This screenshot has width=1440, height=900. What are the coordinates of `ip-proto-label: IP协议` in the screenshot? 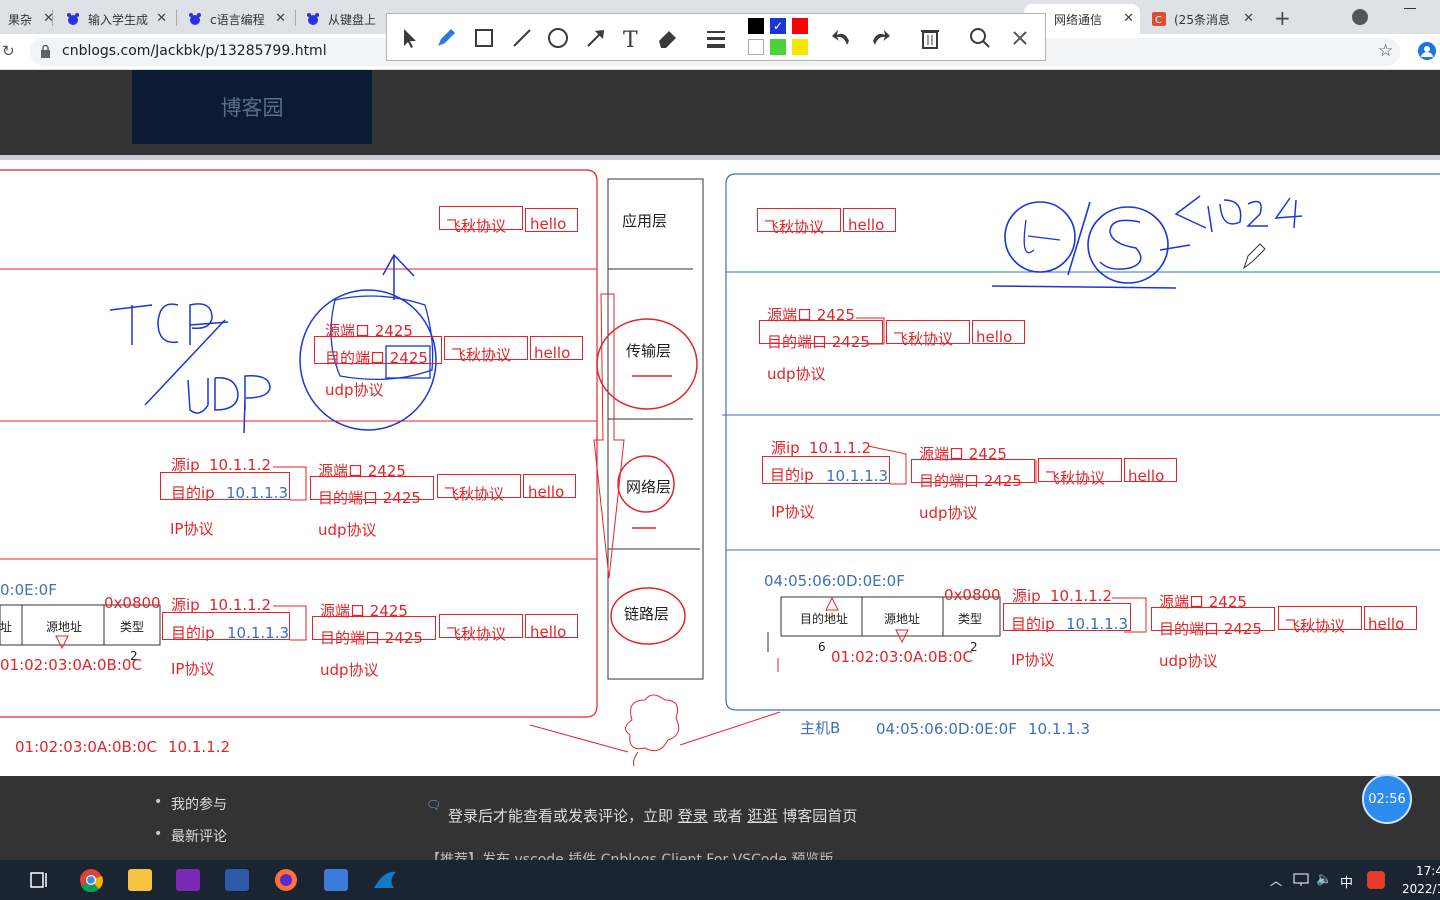 It's located at (193, 669).